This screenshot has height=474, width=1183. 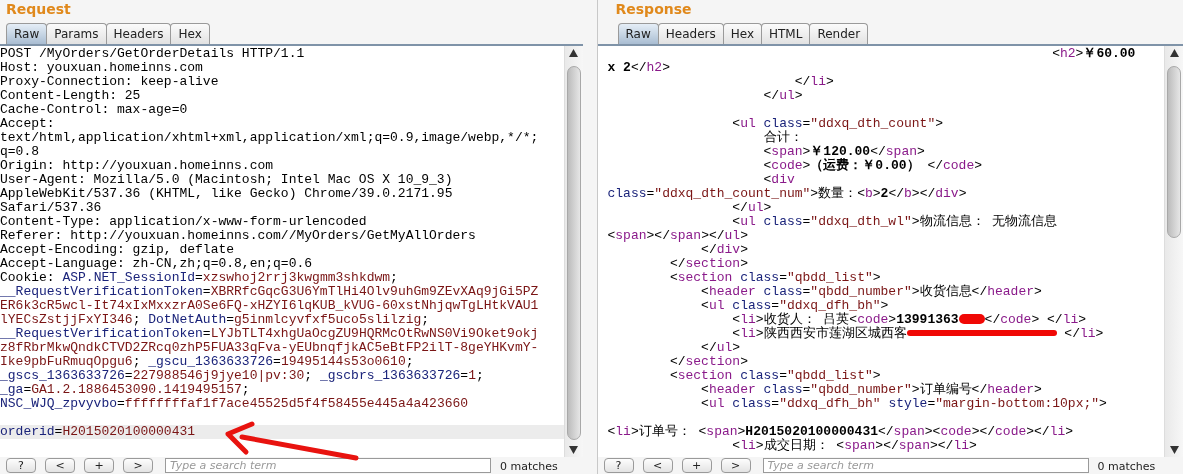 What do you see at coordinates (678, 236) in the screenshot?
I see `code-line: <span></span></ul>` at bounding box center [678, 236].